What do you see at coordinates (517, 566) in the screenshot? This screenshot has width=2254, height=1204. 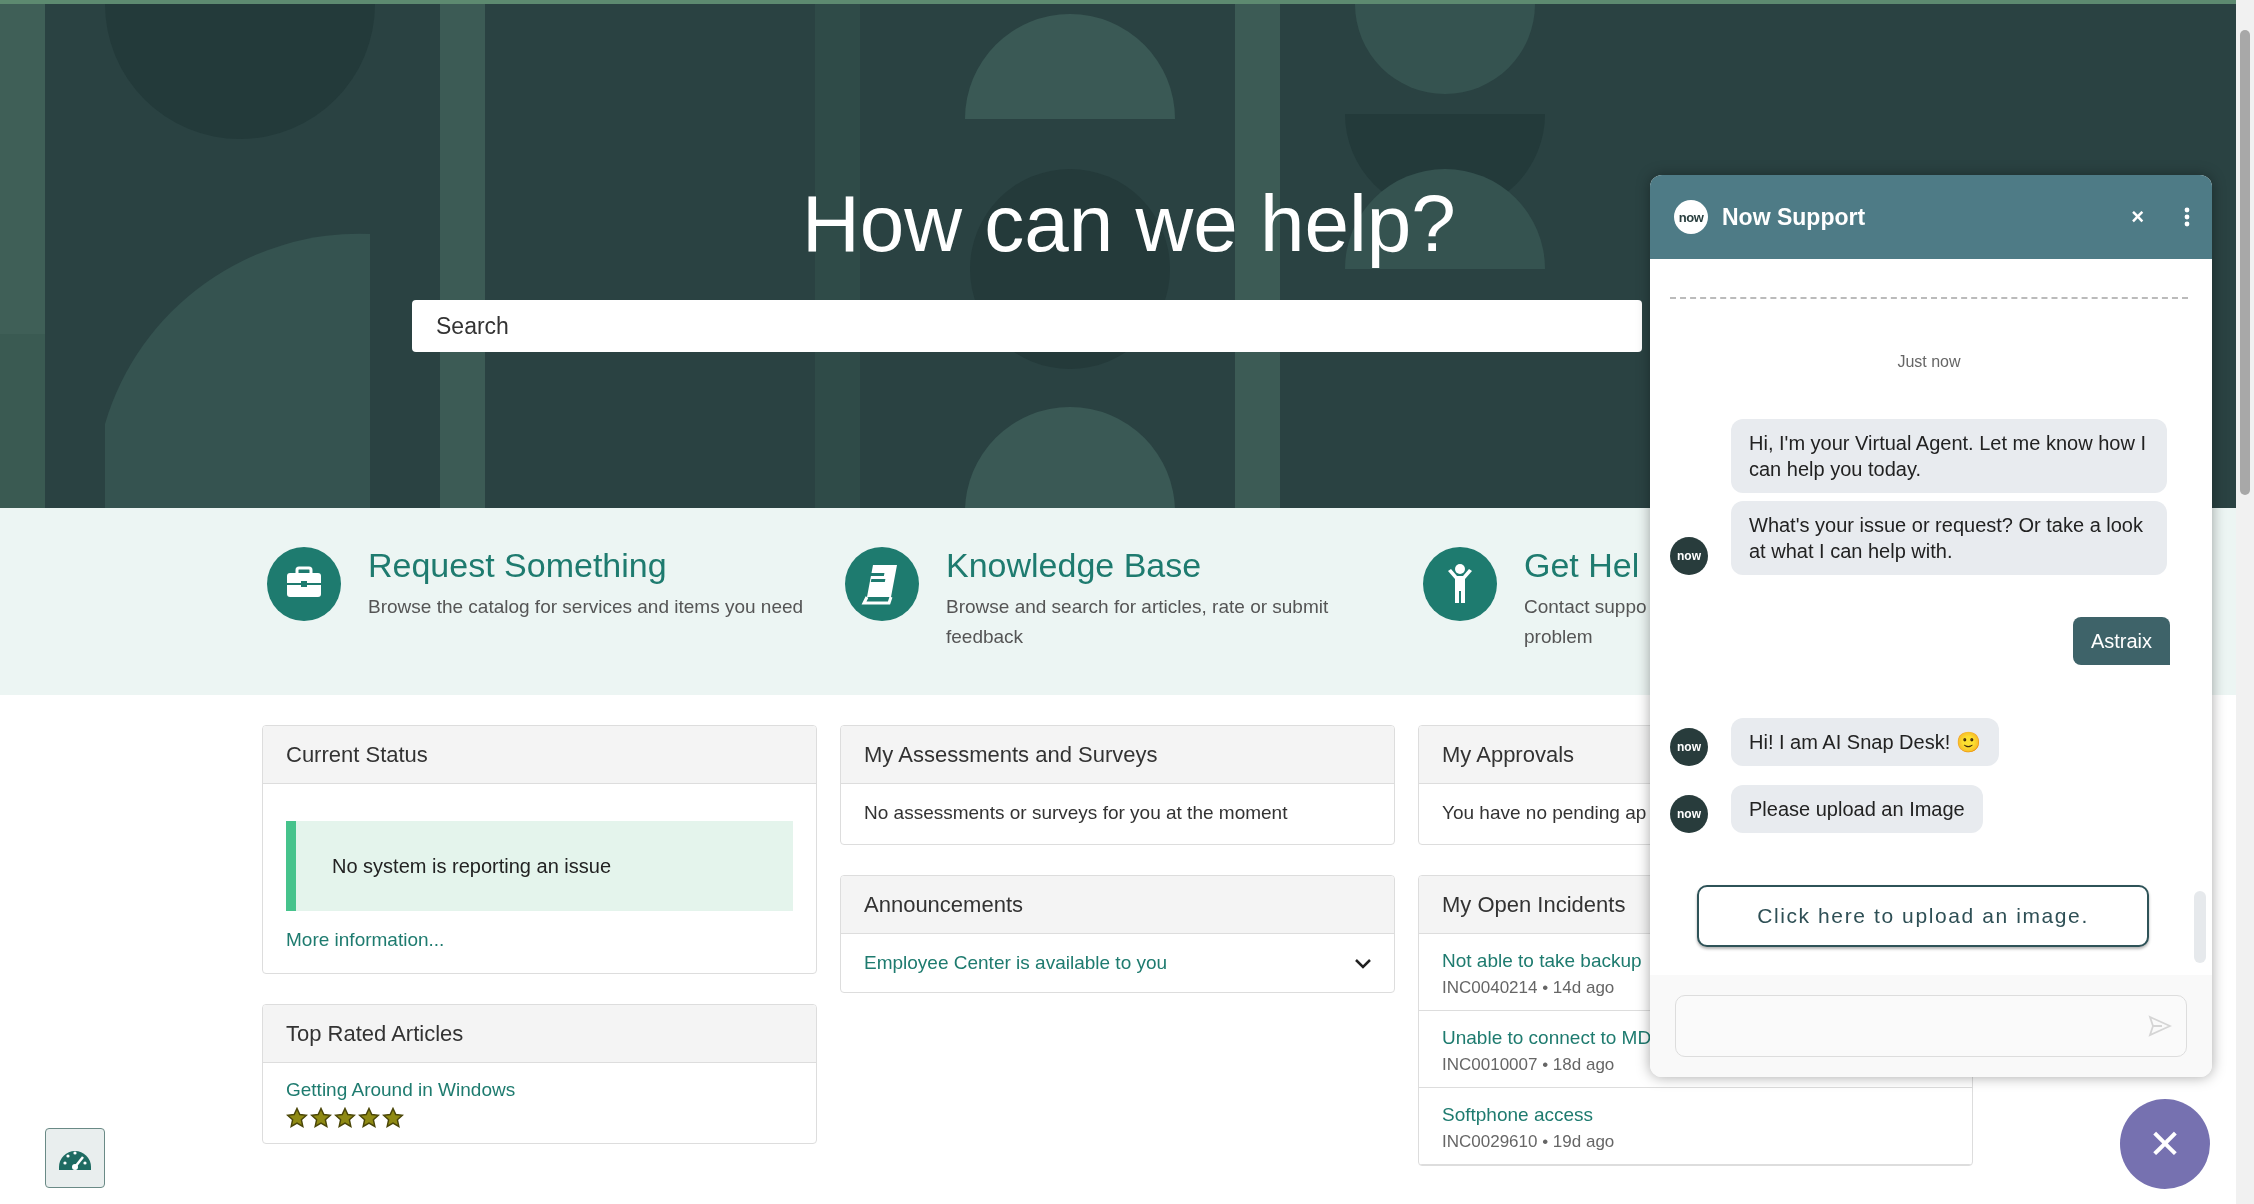 I see `tile-title-link: Request Something` at bounding box center [517, 566].